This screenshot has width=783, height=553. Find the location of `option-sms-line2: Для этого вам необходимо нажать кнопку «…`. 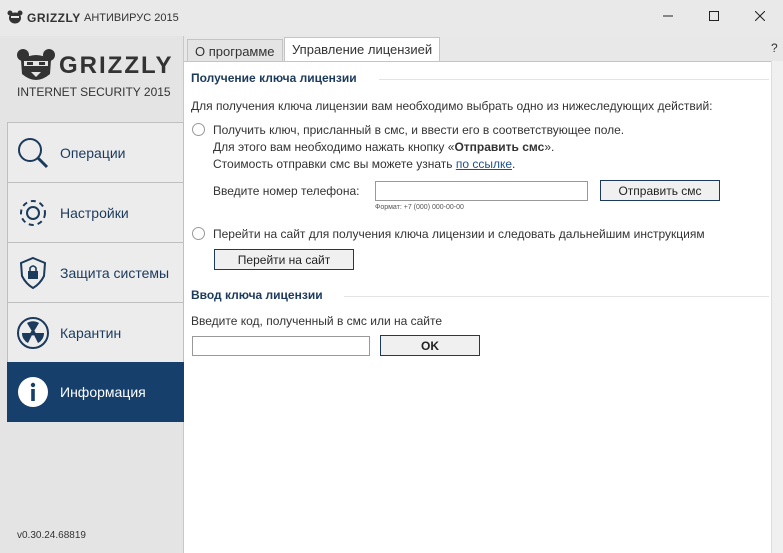

option-sms-line2: Для этого вам необходимо нажать кнопку «… is located at coordinates (384, 147).